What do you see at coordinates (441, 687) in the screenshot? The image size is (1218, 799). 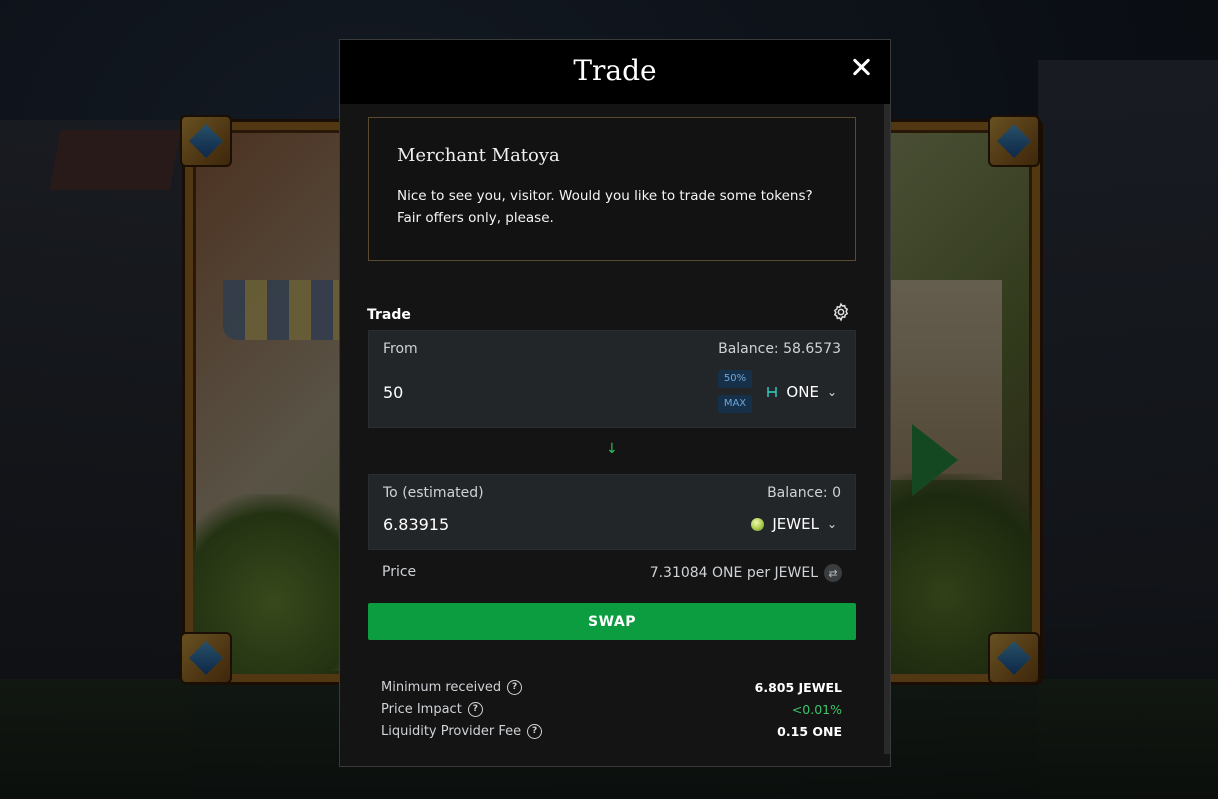 I see `stat-label: Minimum received` at bounding box center [441, 687].